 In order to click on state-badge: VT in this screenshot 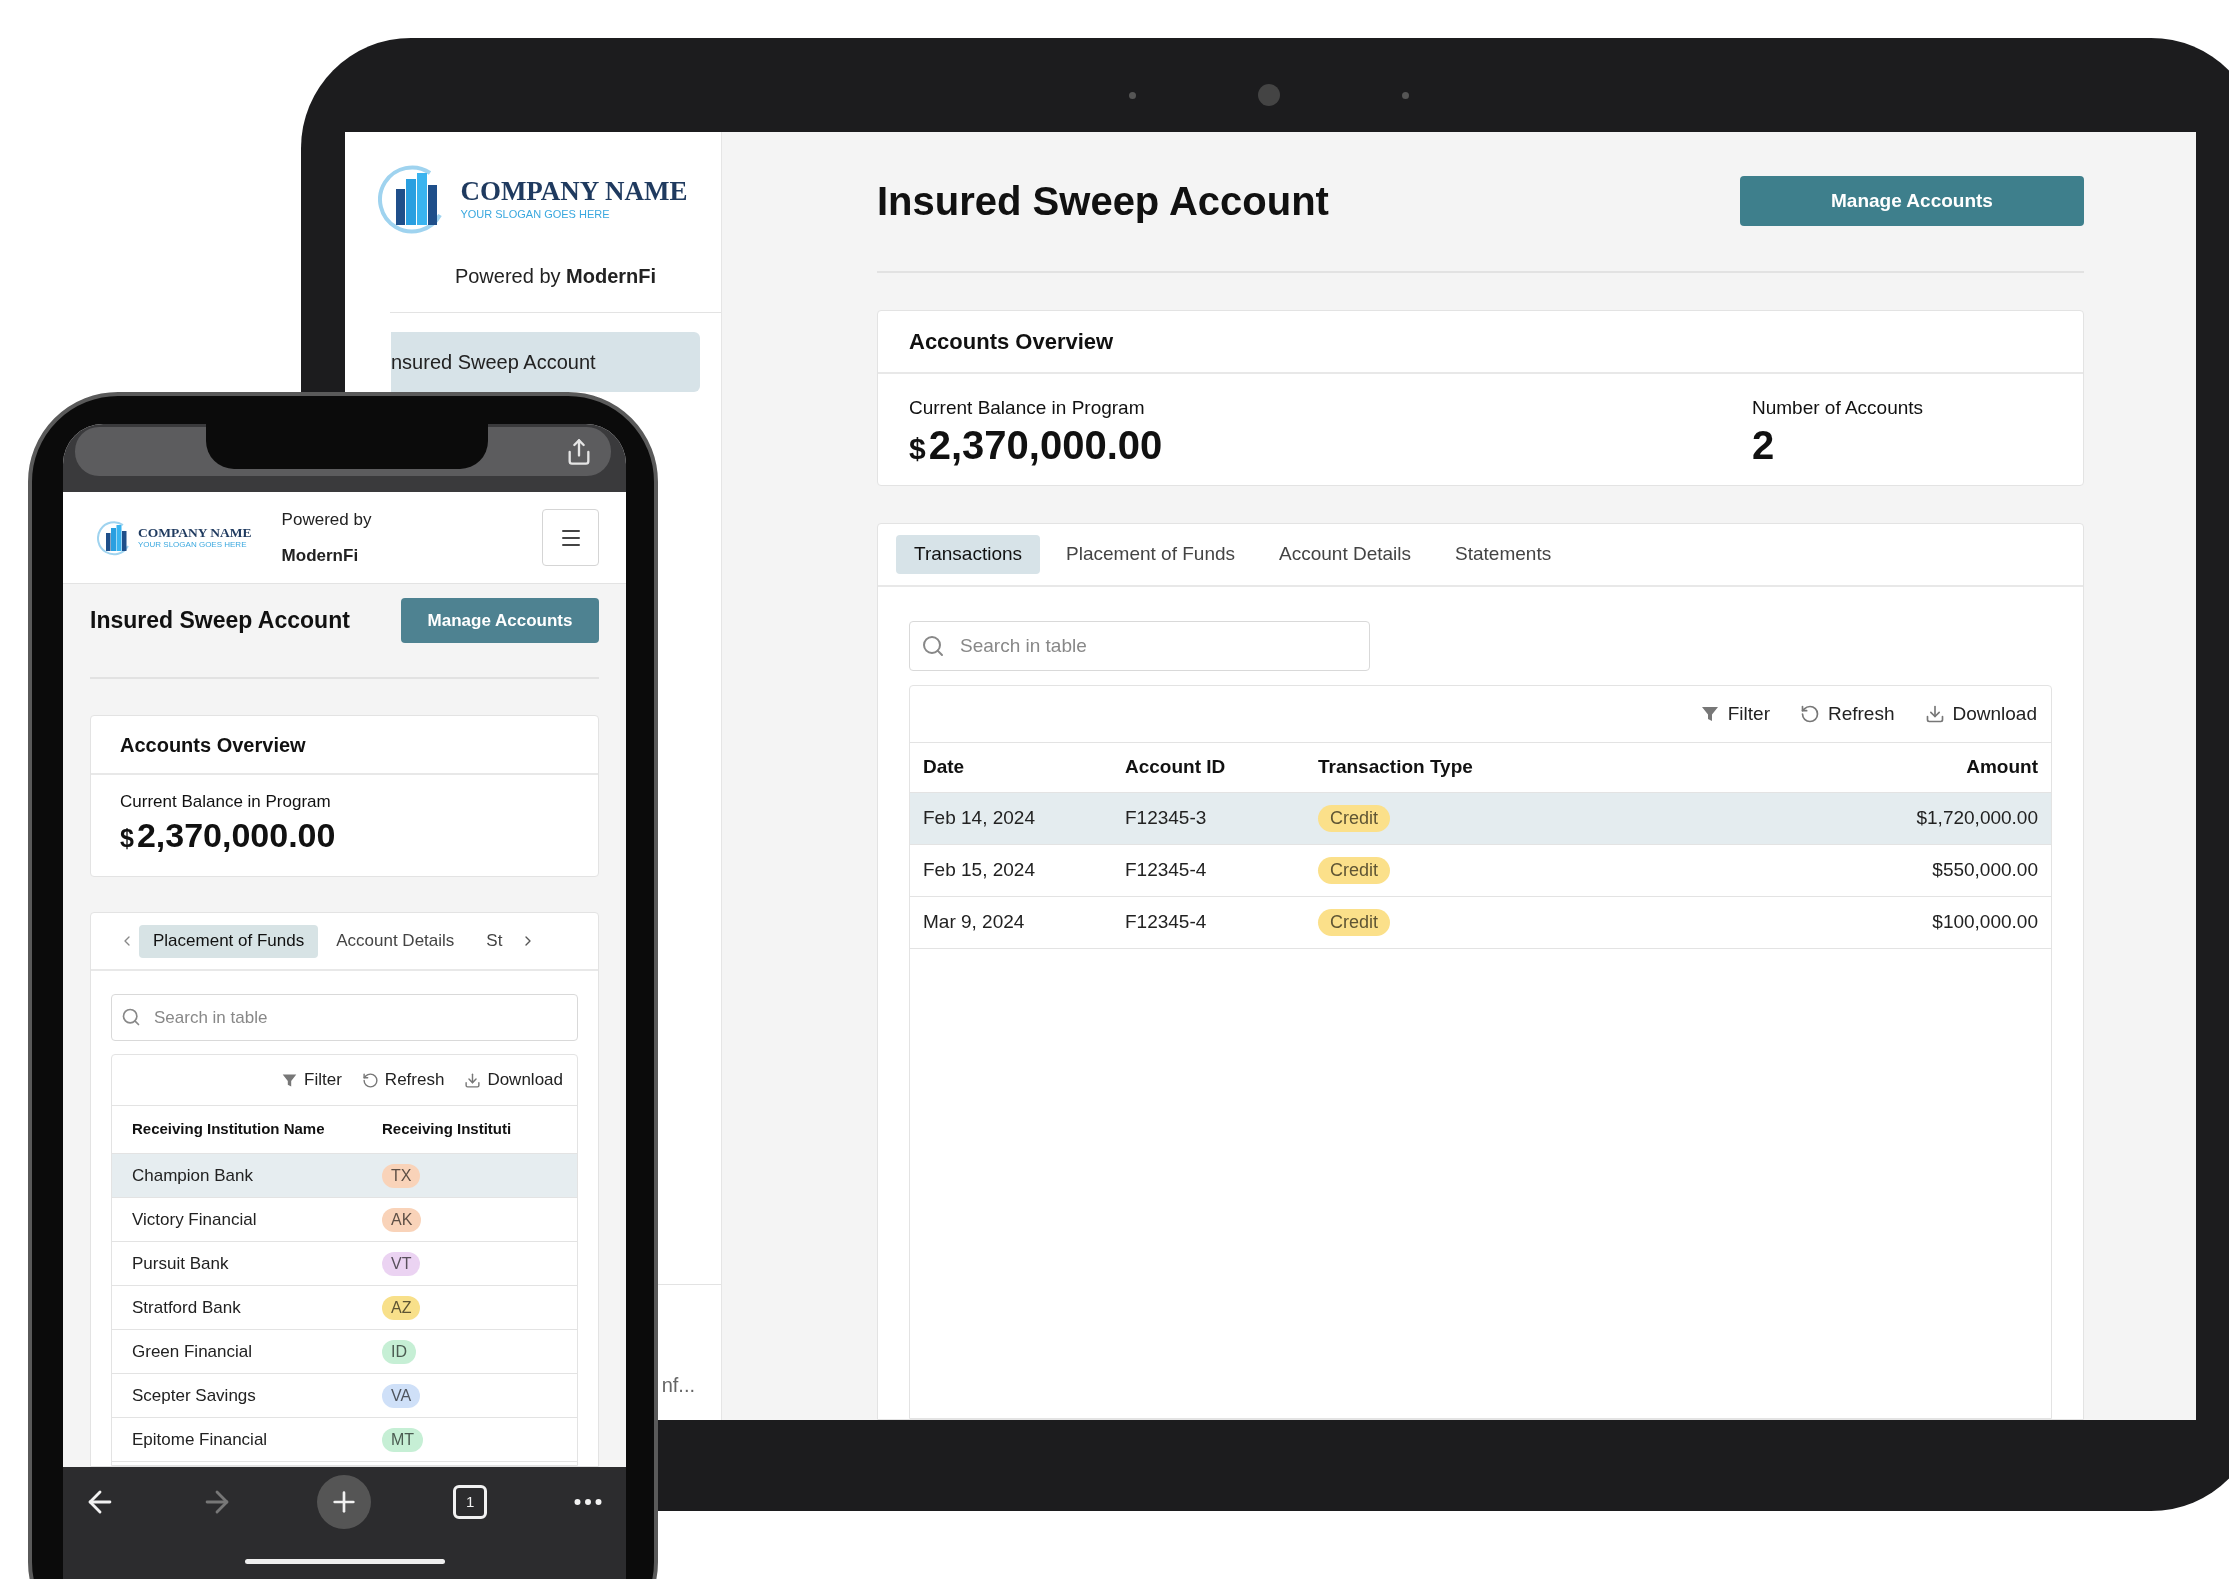, I will do `click(401, 1263)`.